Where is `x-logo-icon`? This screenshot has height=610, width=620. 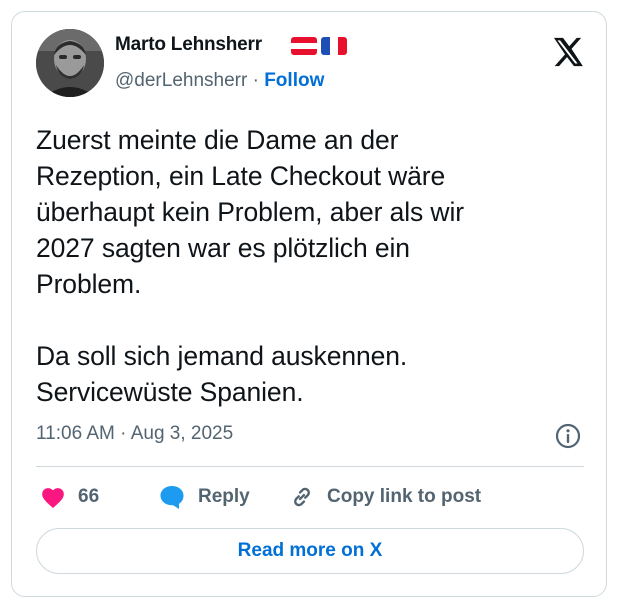 x-logo-icon is located at coordinates (567, 52).